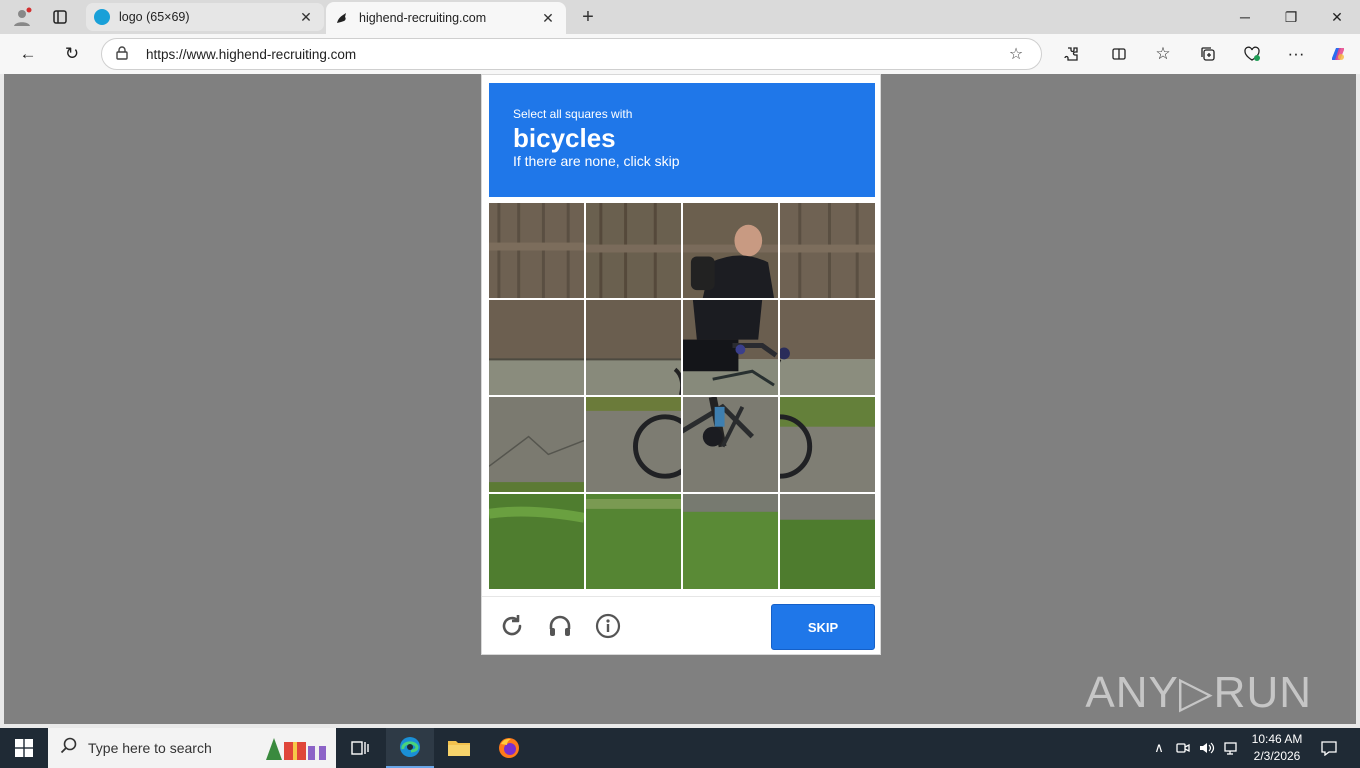 This screenshot has width=1360, height=768. What do you see at coordinates (1291, 17) in the screenshot?
I see `restore-icon: ❐` at bounding box center [1291, 17].